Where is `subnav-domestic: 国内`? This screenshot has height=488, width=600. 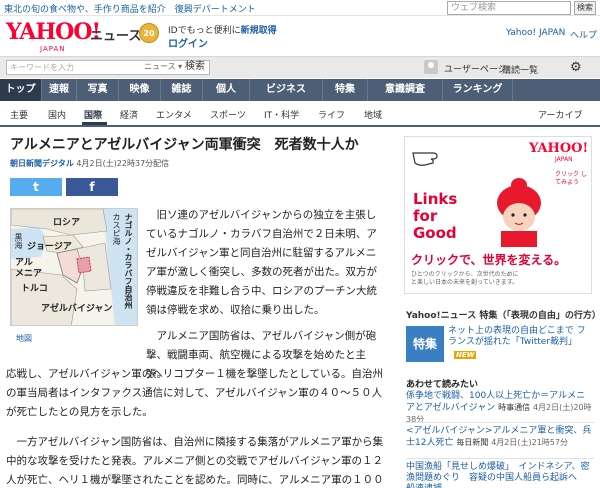 subnav-domestic: 国内 is located at coordinates (57, 114).